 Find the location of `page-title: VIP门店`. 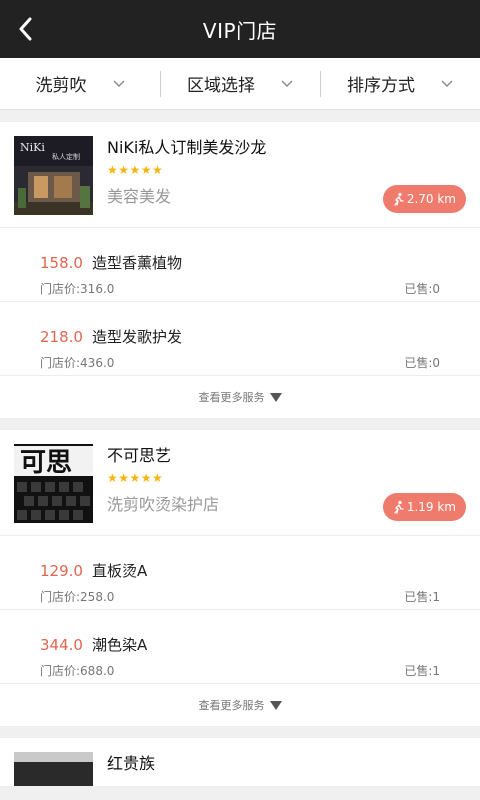

page-title: VIP门店 is located at coordinates (240, 30).